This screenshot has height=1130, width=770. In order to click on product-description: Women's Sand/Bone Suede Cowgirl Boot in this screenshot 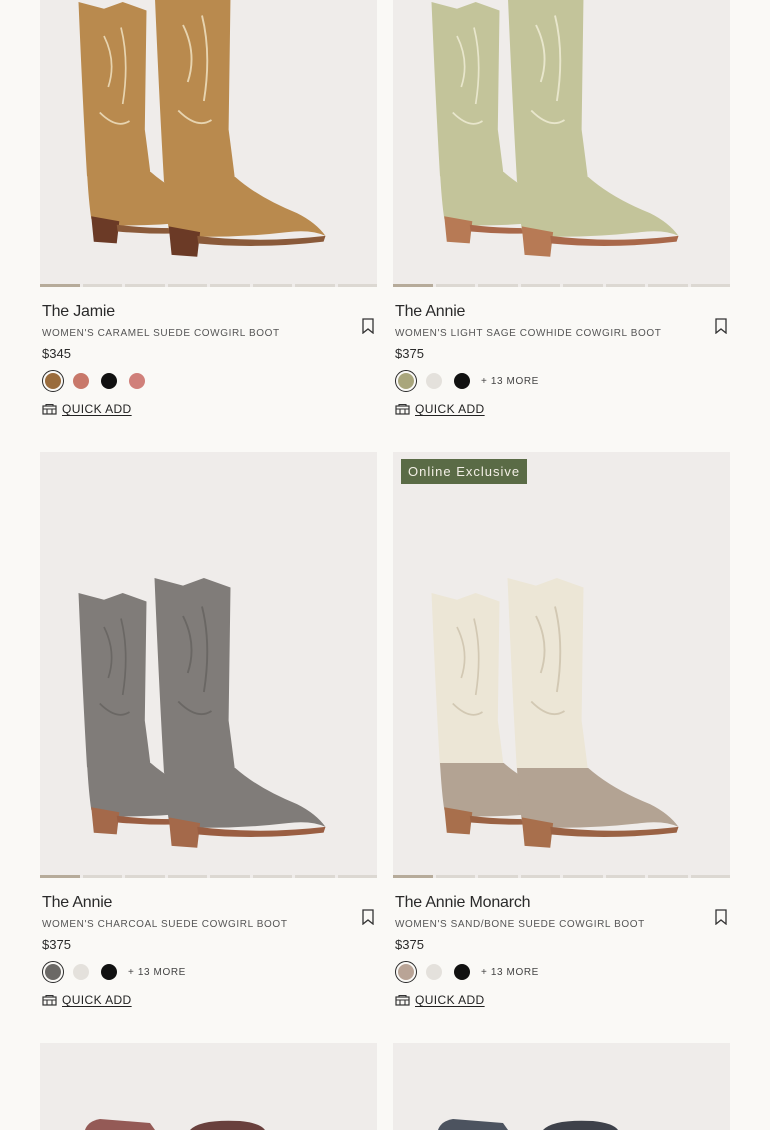, I will do `click(520, 924)`.